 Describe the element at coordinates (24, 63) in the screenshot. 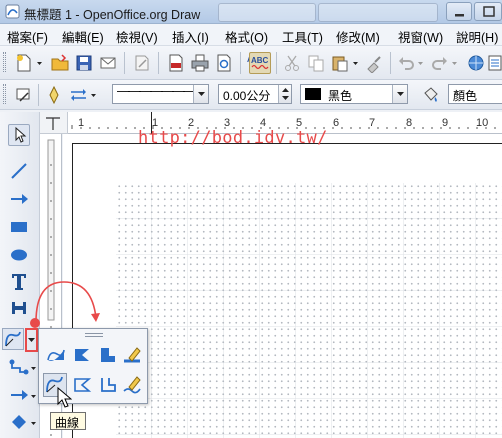

I see `new-document-icon` at that location.